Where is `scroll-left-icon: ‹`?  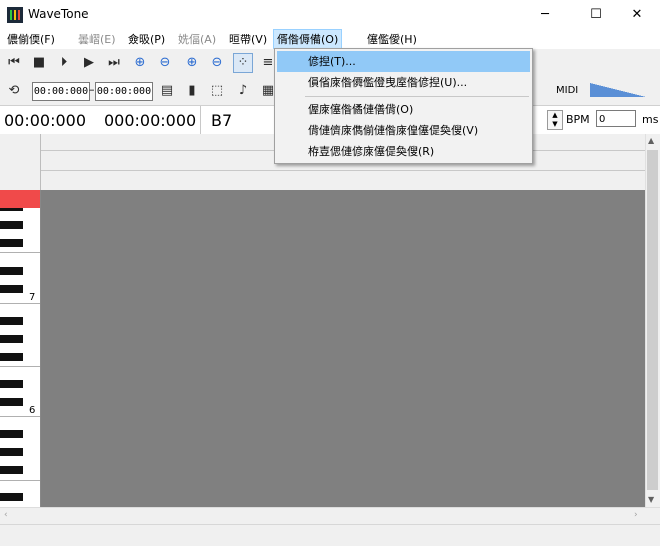
scroll-left-icon: ‹ is located at coordinates (6, 515).